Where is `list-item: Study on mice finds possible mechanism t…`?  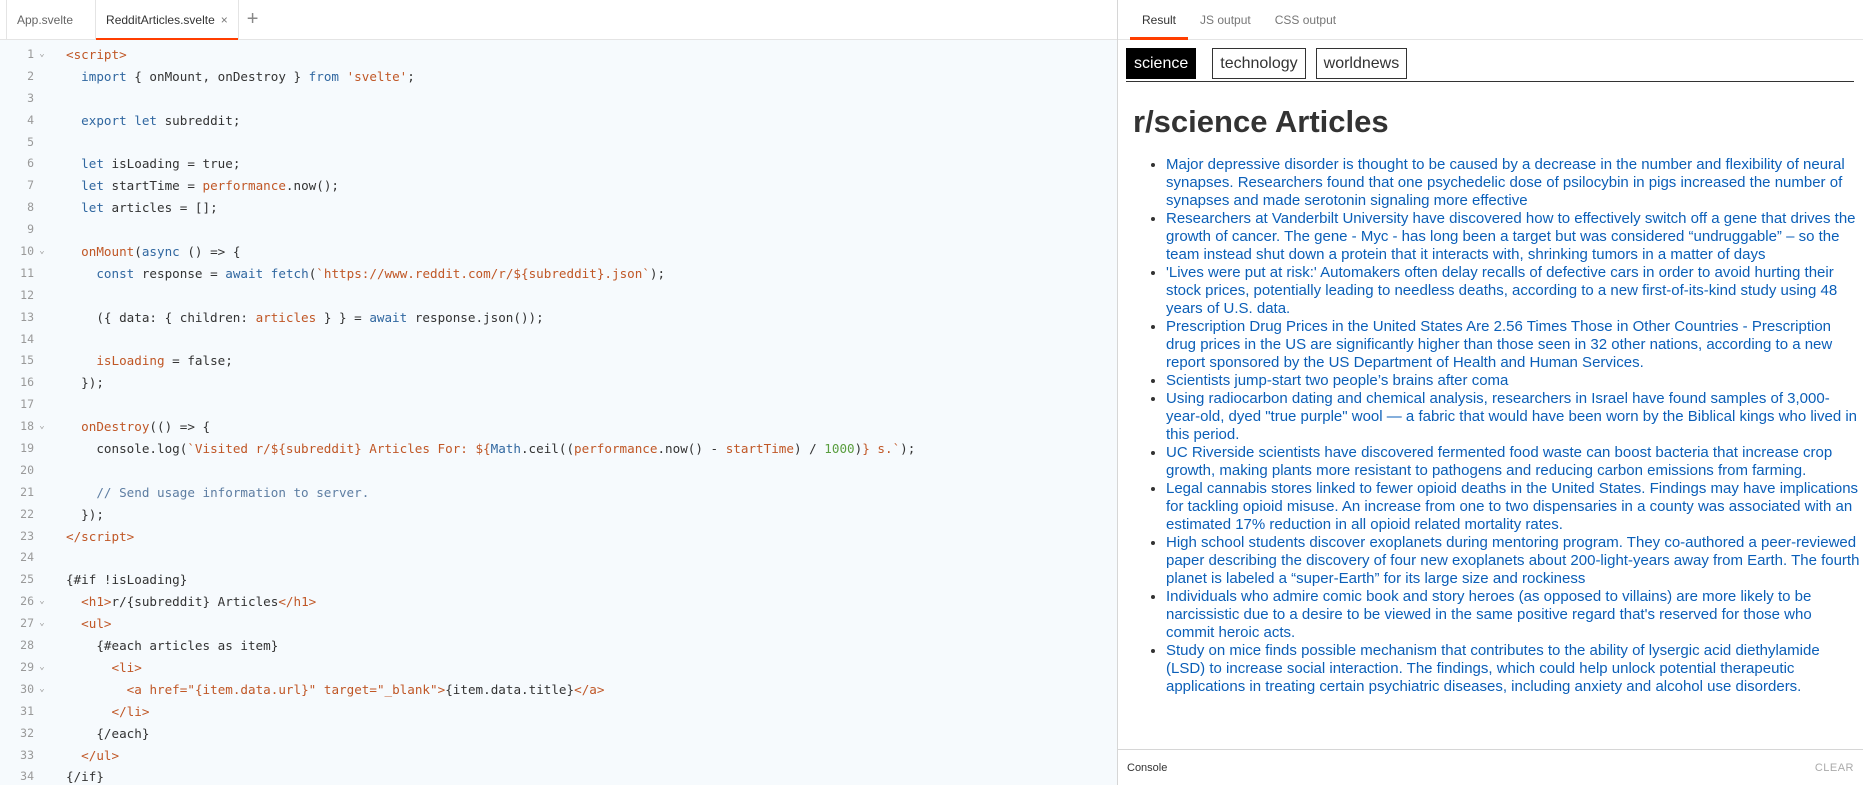 list-item: Study on mice finds possible mechanism t… is located at coordinates (1514, 669).